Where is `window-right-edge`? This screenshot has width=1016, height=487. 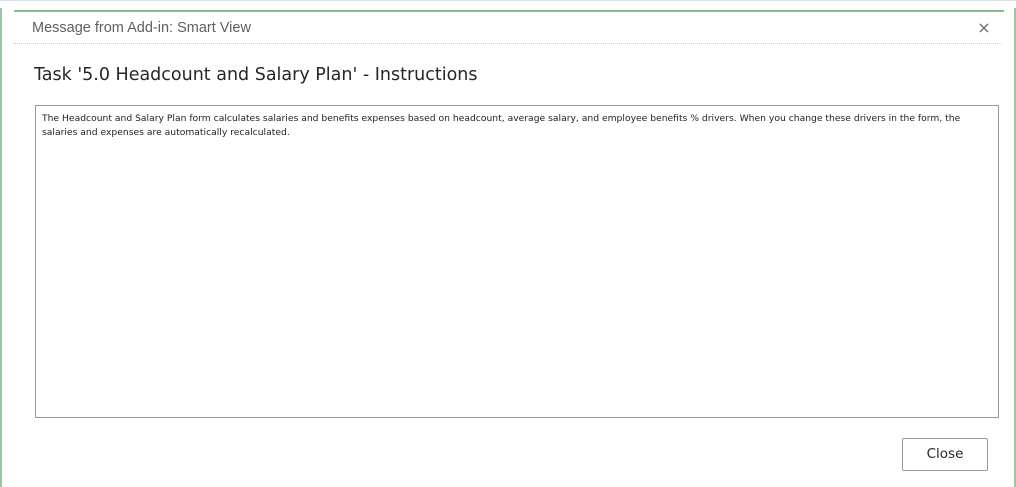
window-right-edge is located at coordinates (1009, 247).